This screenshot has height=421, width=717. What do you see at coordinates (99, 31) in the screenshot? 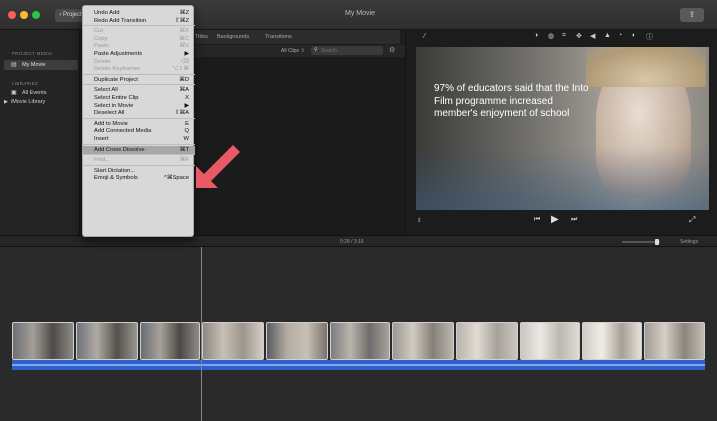
I see `menu-item-label: Cut` at bounding box center [99, 31].